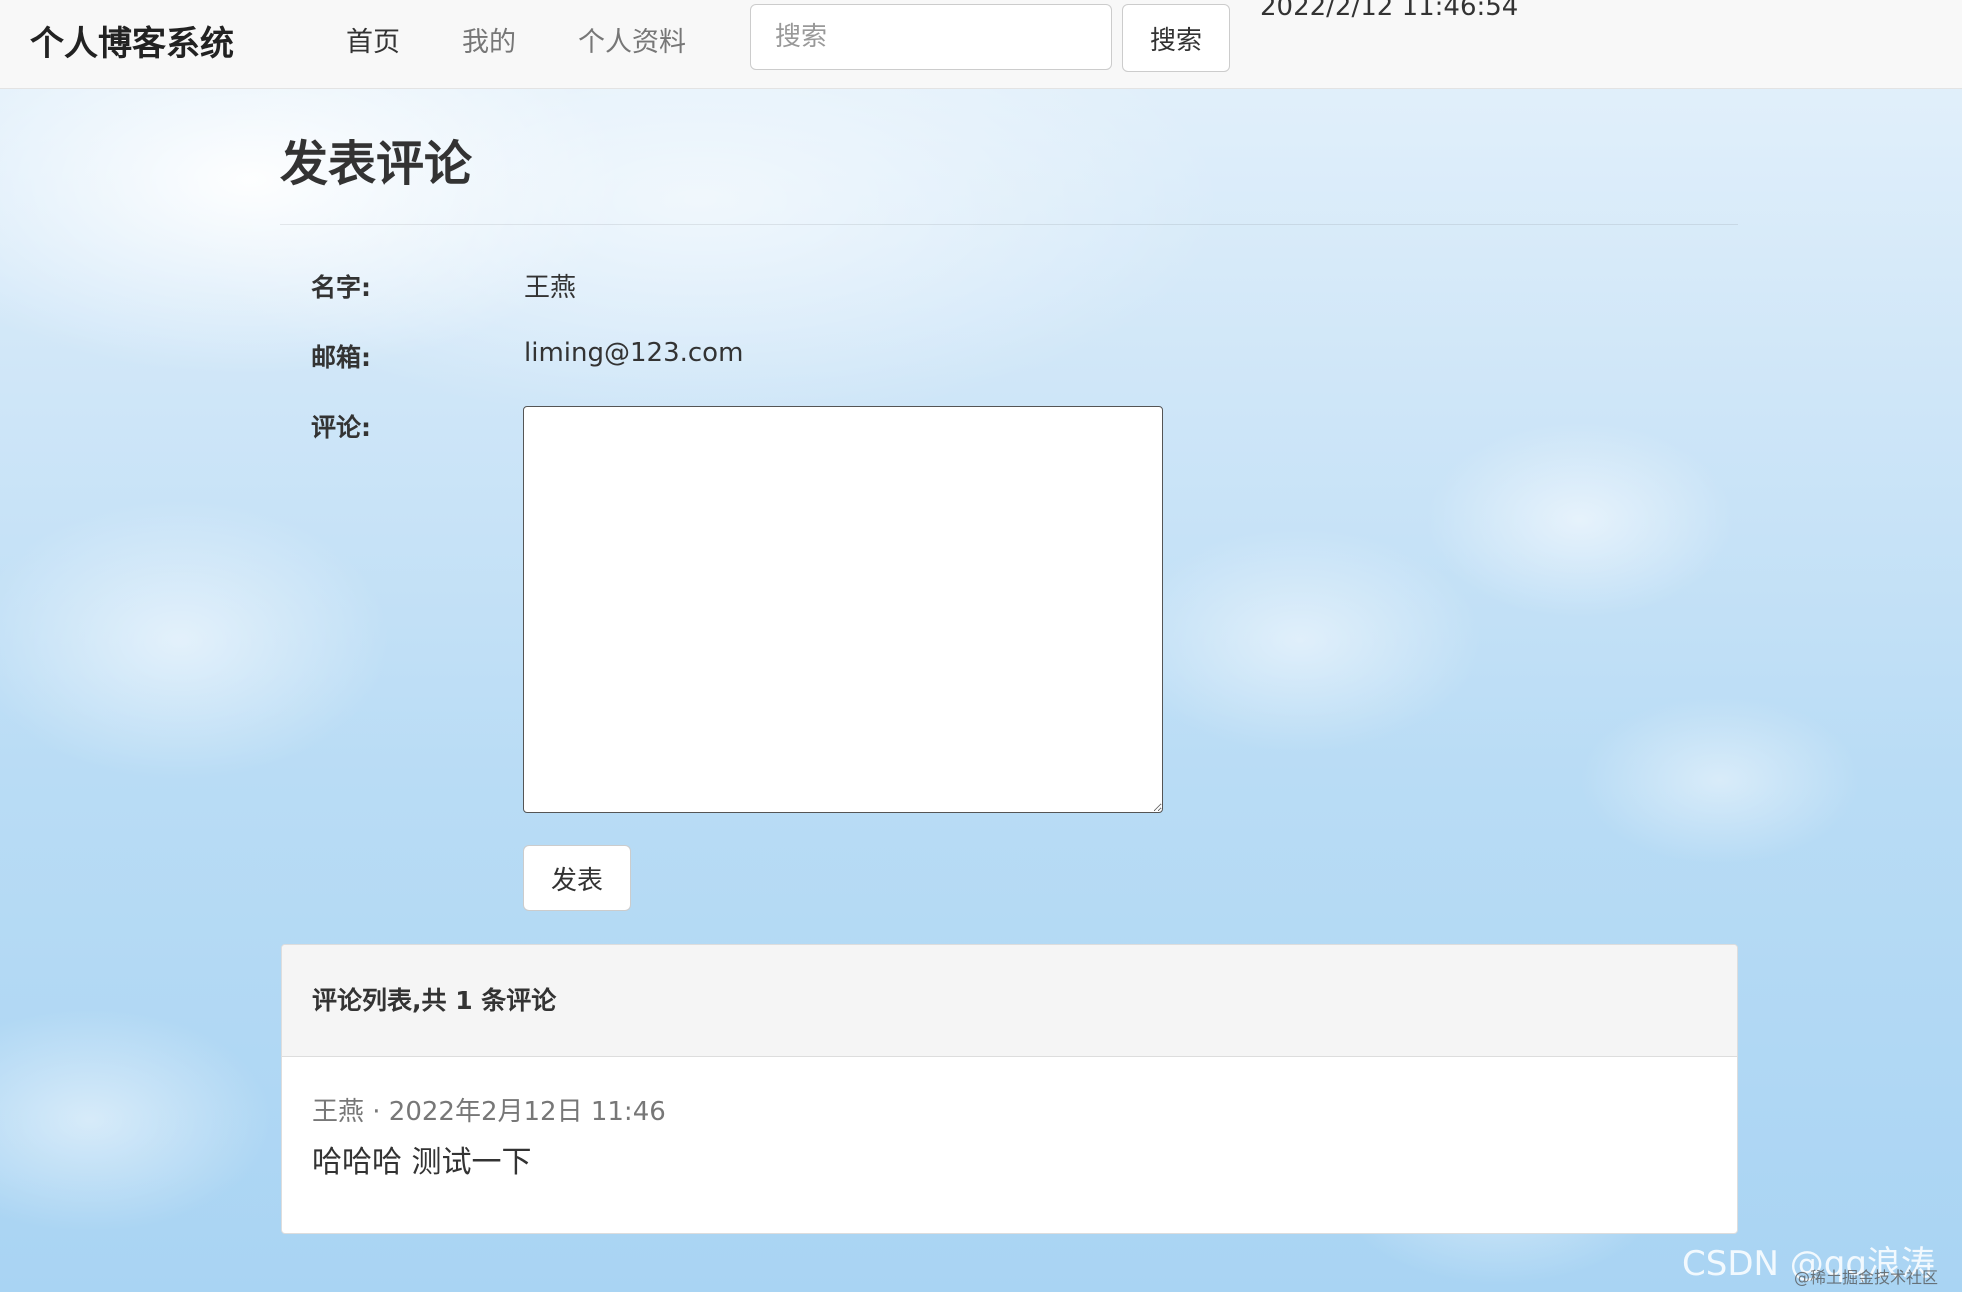  Describe the element at coordinates (1176, 38) in the screenshot. I see `search-button: 搜索` at that location.